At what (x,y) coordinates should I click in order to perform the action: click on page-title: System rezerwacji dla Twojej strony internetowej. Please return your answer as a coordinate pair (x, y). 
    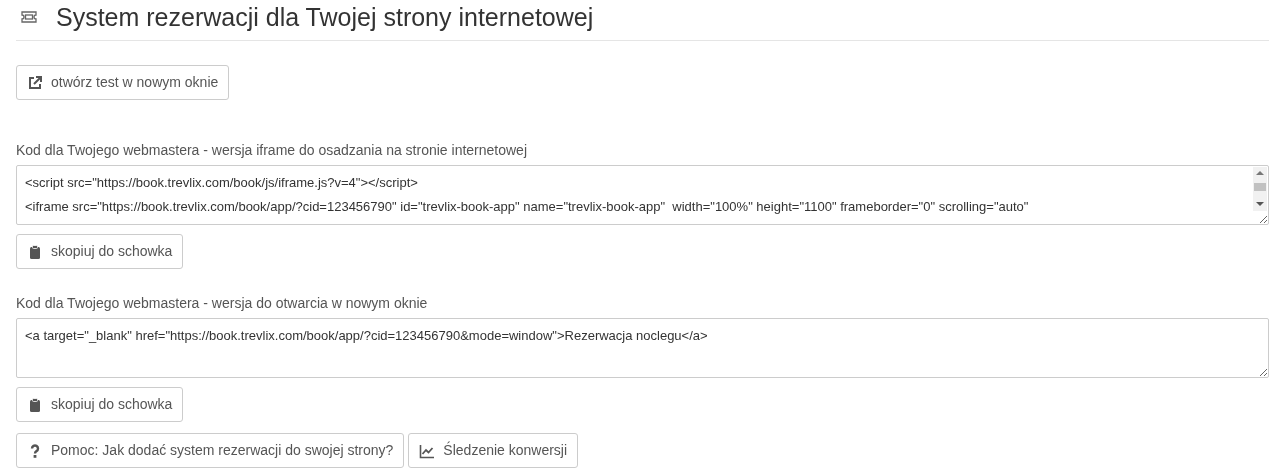
    Looking at the image, I should click on (325, 17).